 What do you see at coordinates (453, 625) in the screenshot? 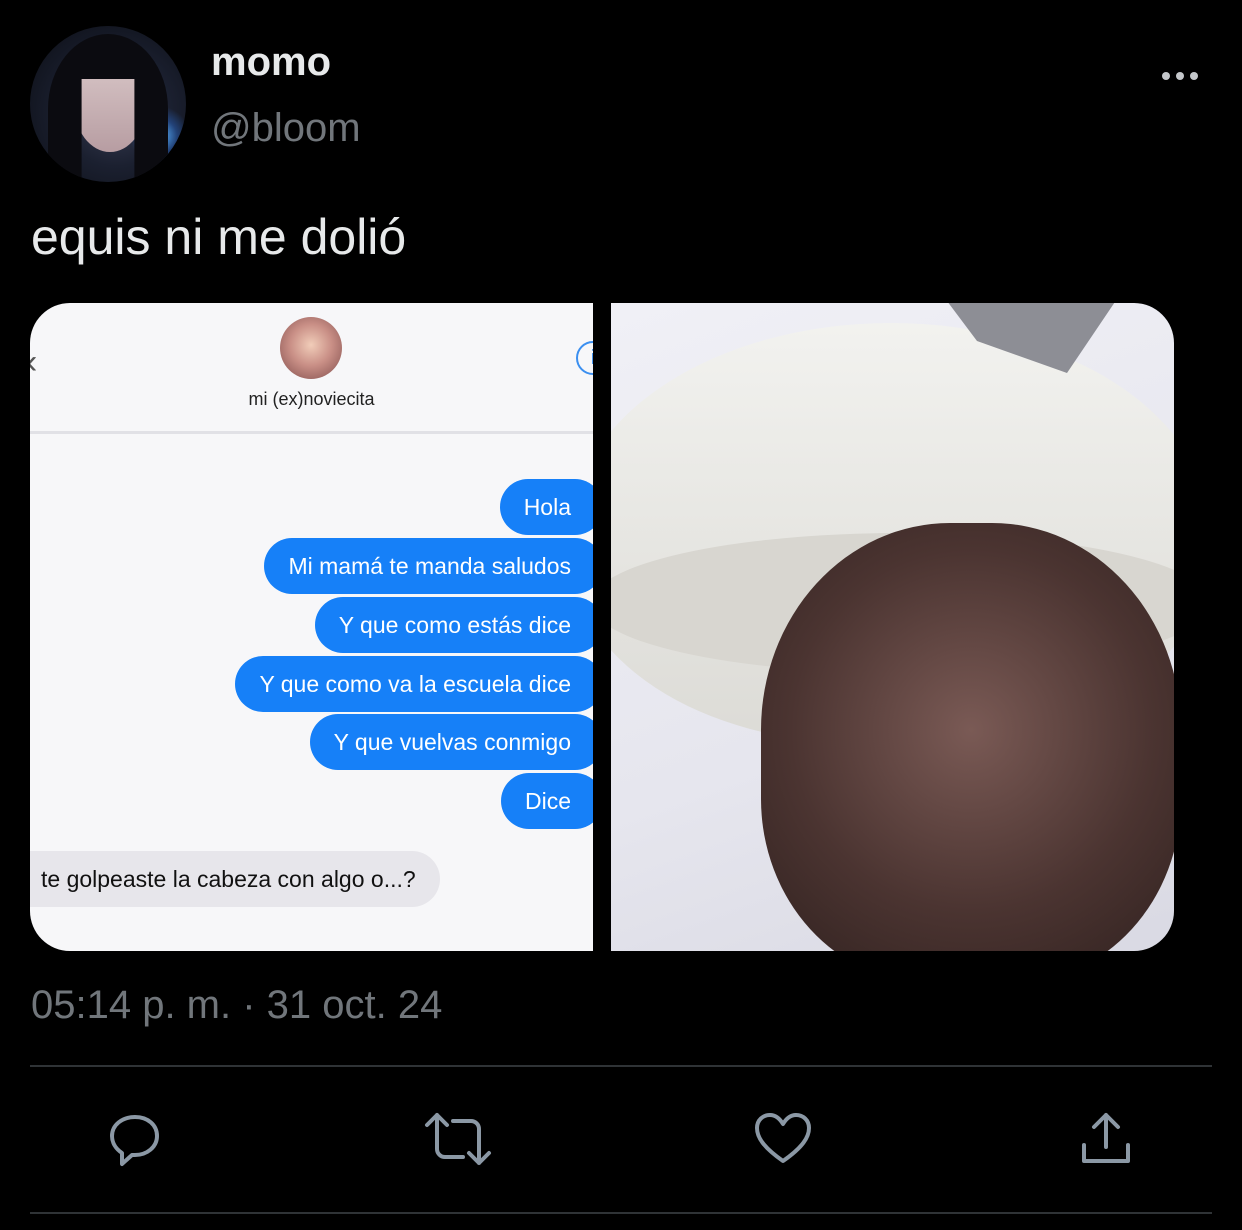
I see `outgoing-message: Y que como estás dice` at bounding box center [453, 625].